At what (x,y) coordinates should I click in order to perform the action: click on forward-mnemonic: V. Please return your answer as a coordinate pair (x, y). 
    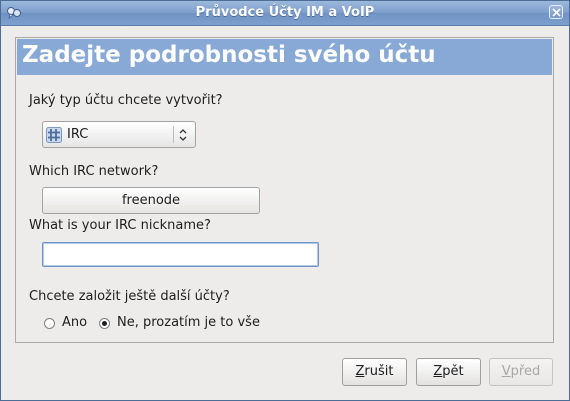
    Looking at the image, I should click on (506, 371).